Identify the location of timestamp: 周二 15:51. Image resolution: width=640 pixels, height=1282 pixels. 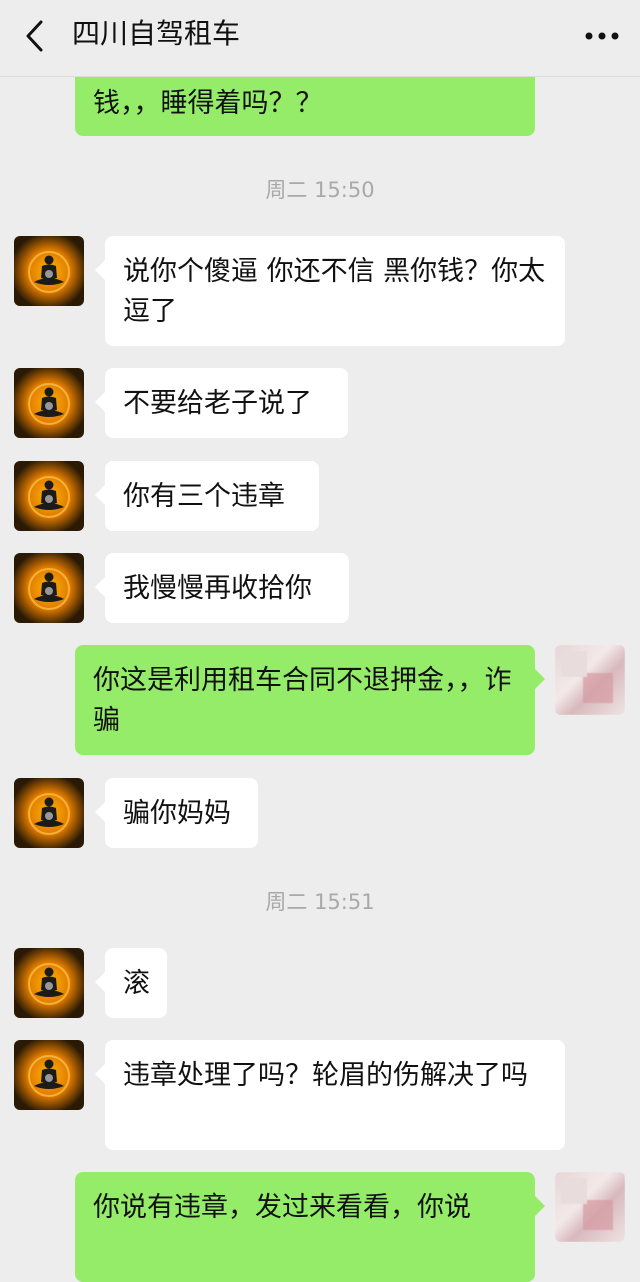
(320, 902).